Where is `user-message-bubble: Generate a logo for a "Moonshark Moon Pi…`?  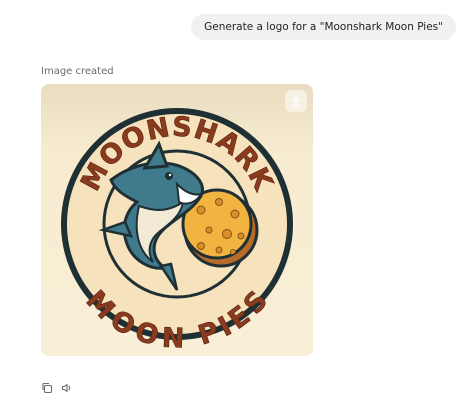 user-message-bubble: Generate a logo for a "Moonshark Moon Pi… is located at coordinates (323, 27).